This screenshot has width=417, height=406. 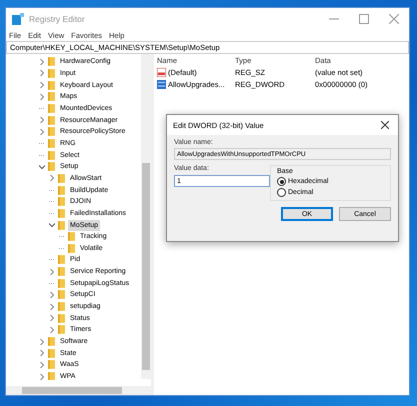 What do you see at coordinates (78, 390) in the screenshot?
I see `horizontal-scrollbar` at bounding box center [78, 390].